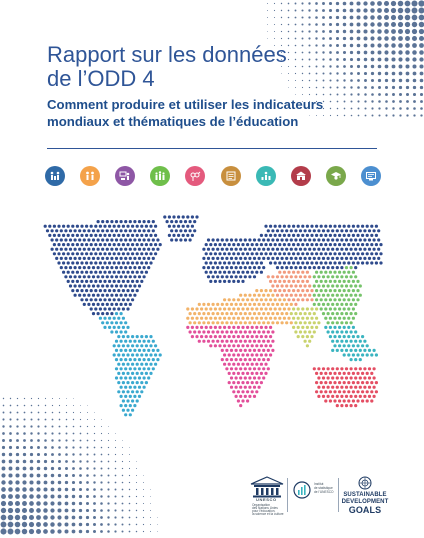 The width and height of the screenshot is (424, 538). What do you see at coordinates (370, 176) in the screenshot?
I see `scholarship-icon` at bounding box center [370, 176].